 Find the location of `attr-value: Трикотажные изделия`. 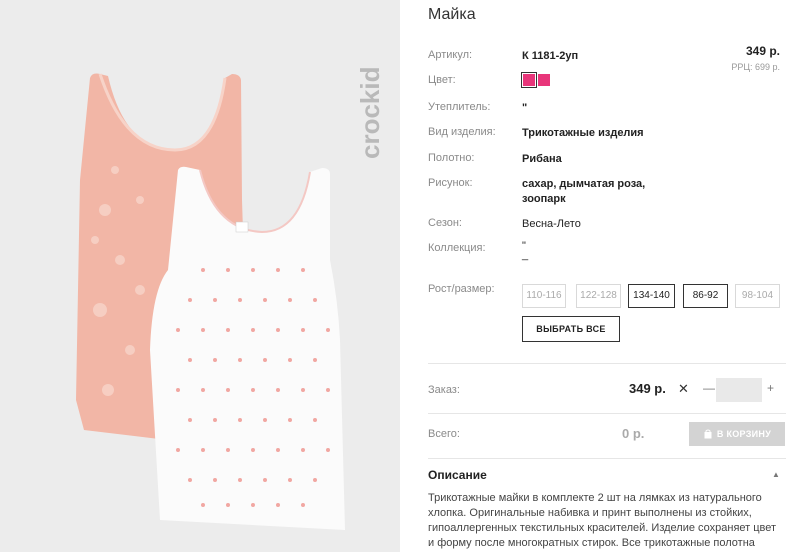

attr-value: Трикотажные изделия is located at coordinates (583, 133).